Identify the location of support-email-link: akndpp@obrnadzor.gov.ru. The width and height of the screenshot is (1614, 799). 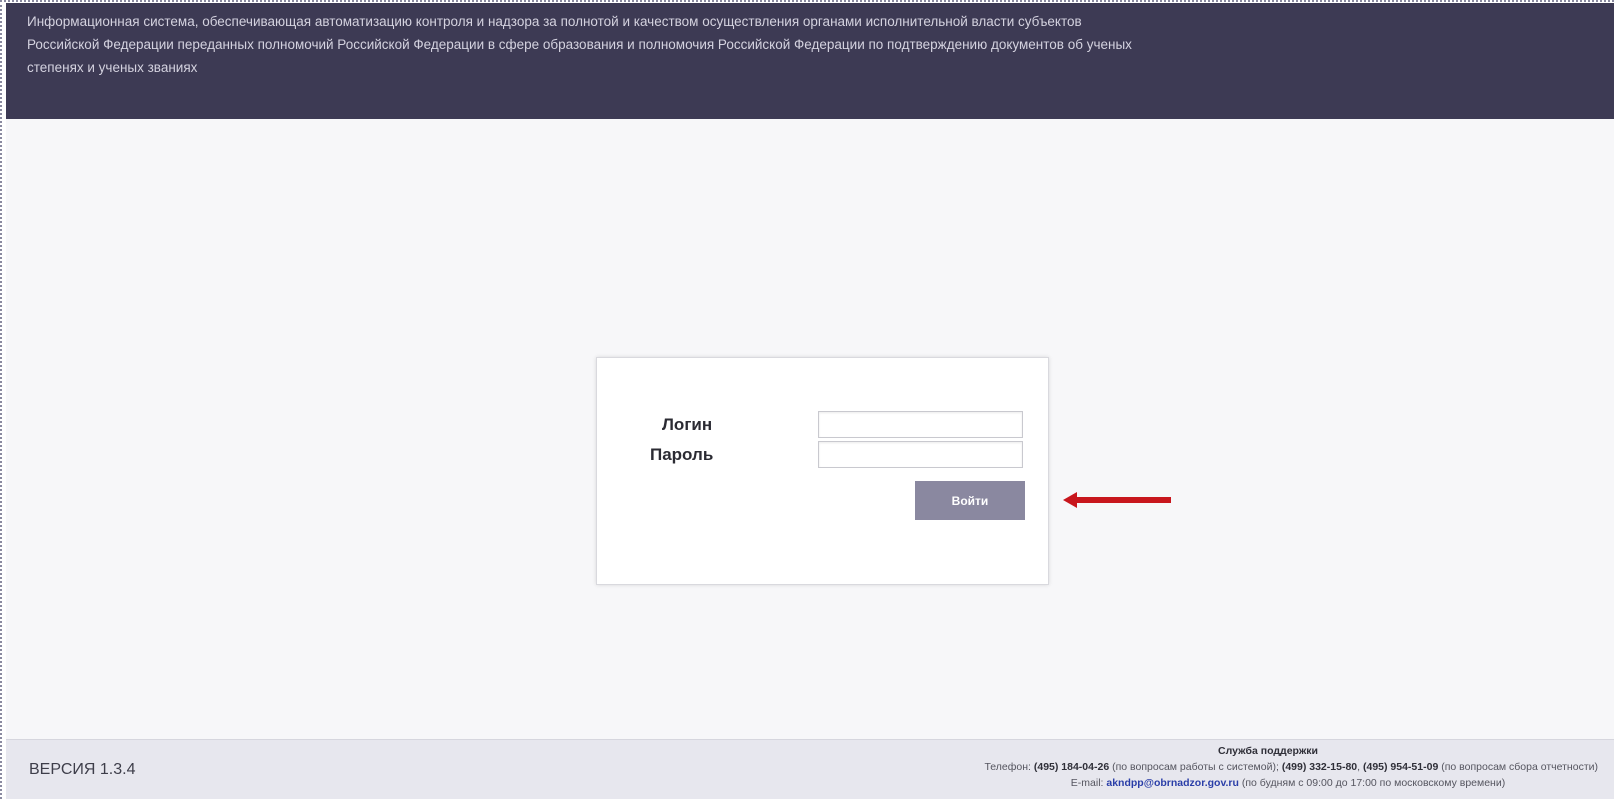
(1172, 783).